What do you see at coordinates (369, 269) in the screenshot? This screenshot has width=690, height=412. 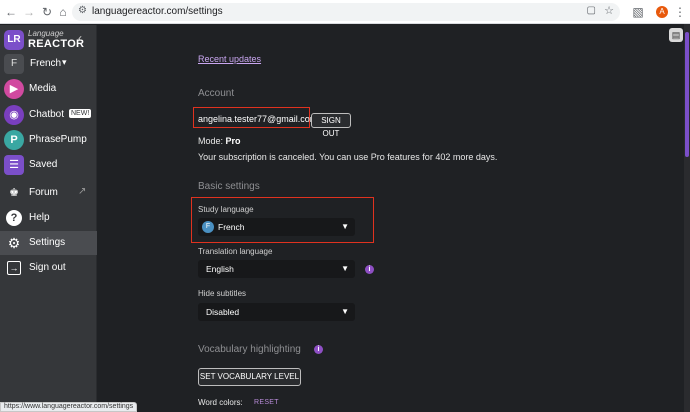 I see `translation-info-icon: i` at bounding box center [369, 269].